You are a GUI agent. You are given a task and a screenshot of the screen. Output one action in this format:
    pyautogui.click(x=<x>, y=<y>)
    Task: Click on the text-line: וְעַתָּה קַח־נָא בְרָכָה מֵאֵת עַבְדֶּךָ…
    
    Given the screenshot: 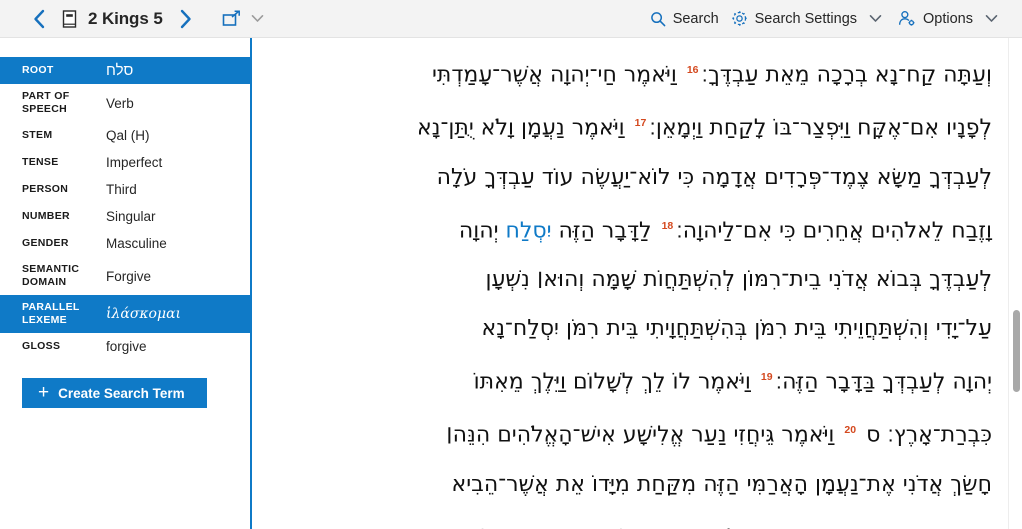 What is the action you would take?
    pyautogui.click(x=636, y=72)
    